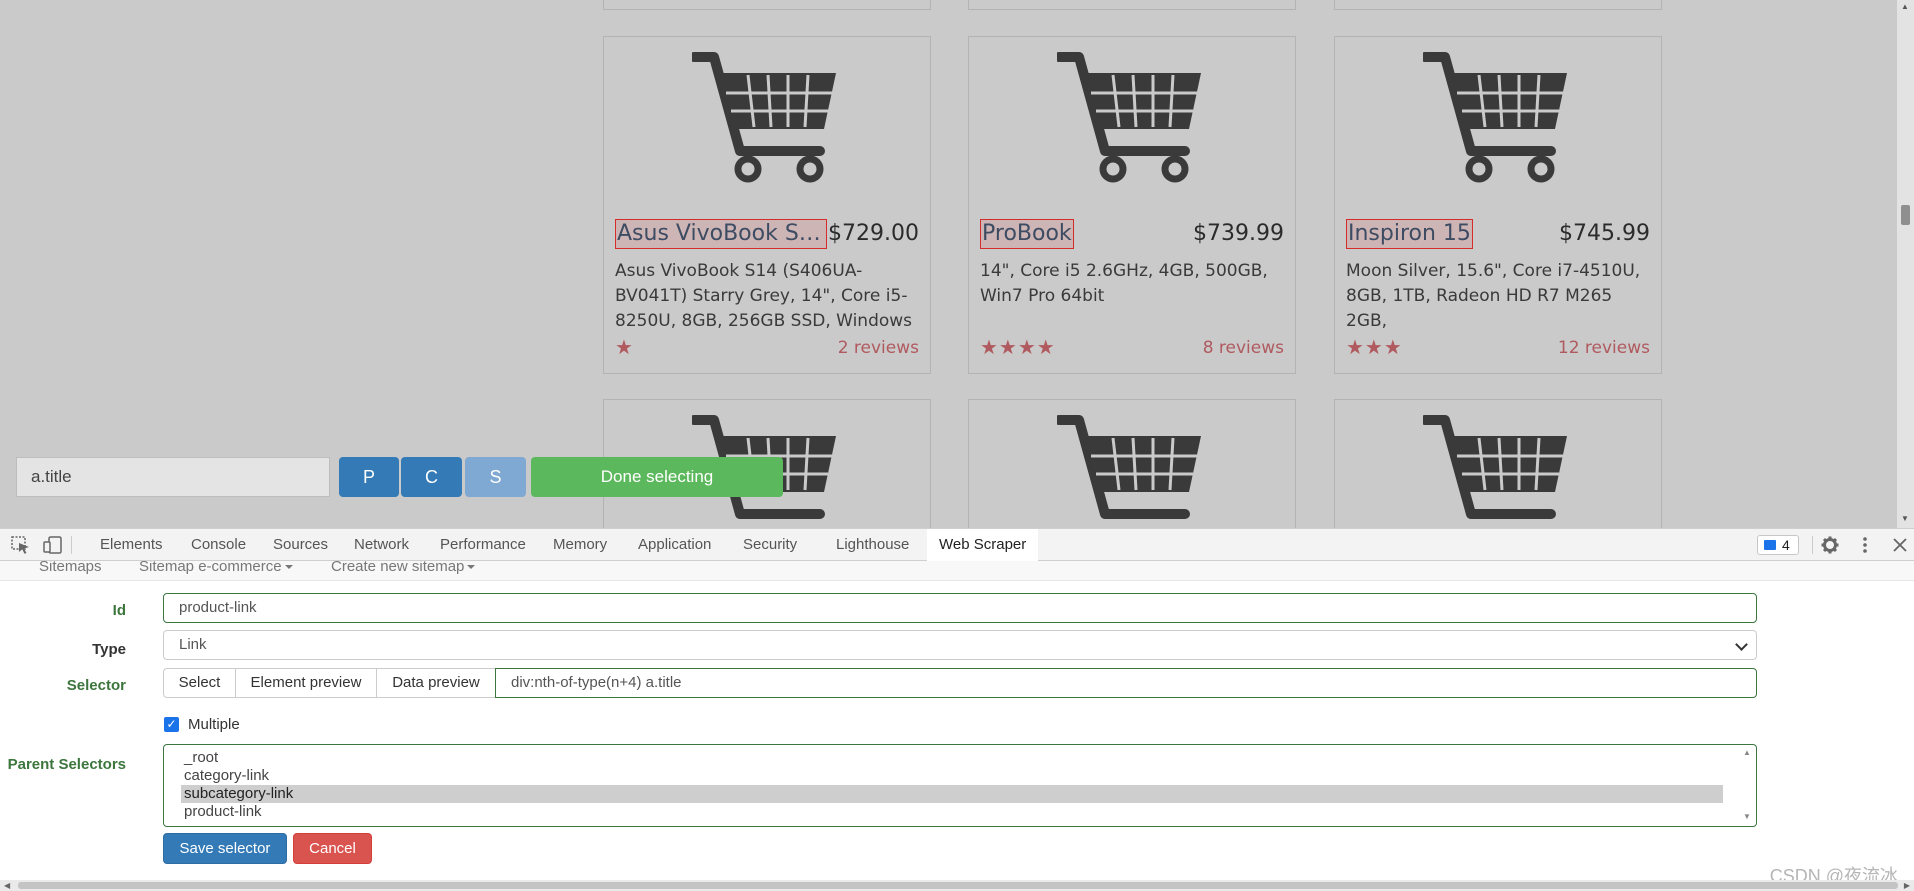 The height and width of the screenshot is (891, 1914). What do you see at coordinates (66, 764) in the screenshot?
I see `parent-selectors-label: Parent Selectors` at bounding box center [66, 764].